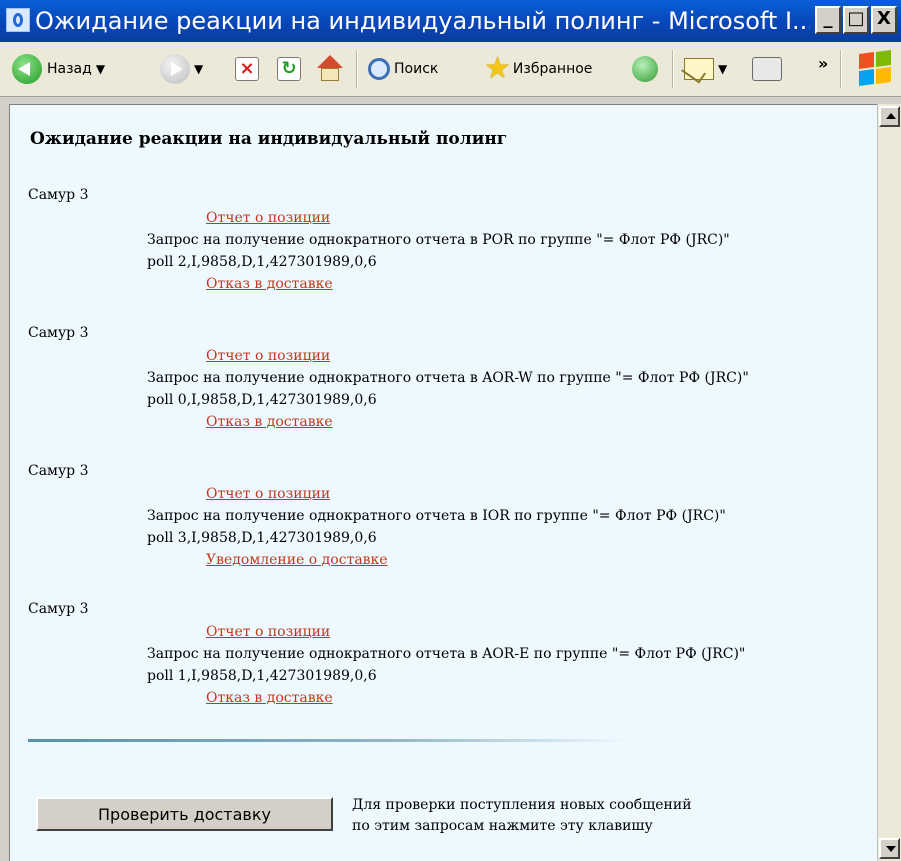 This screenshot has width=901, height=861. I want to click on media-button, so click(645, 69).